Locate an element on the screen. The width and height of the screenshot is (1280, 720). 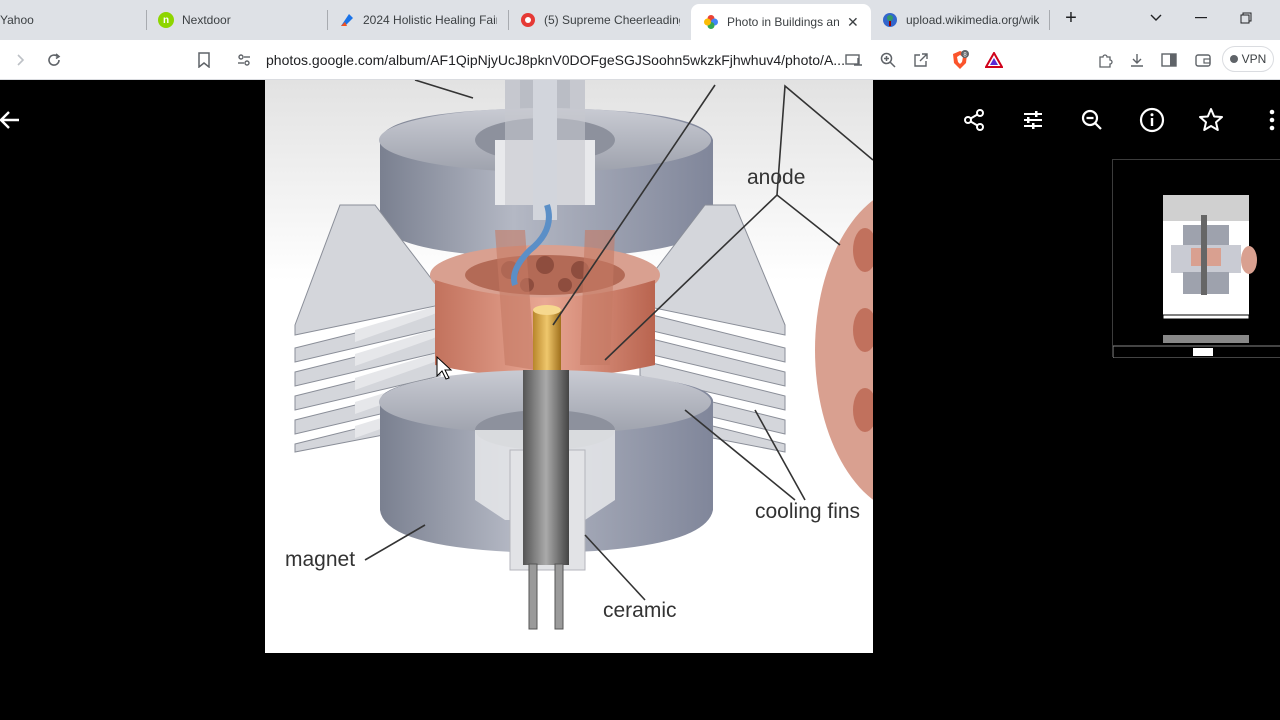
back-arrow-icon is located at coordinates (12, 120).